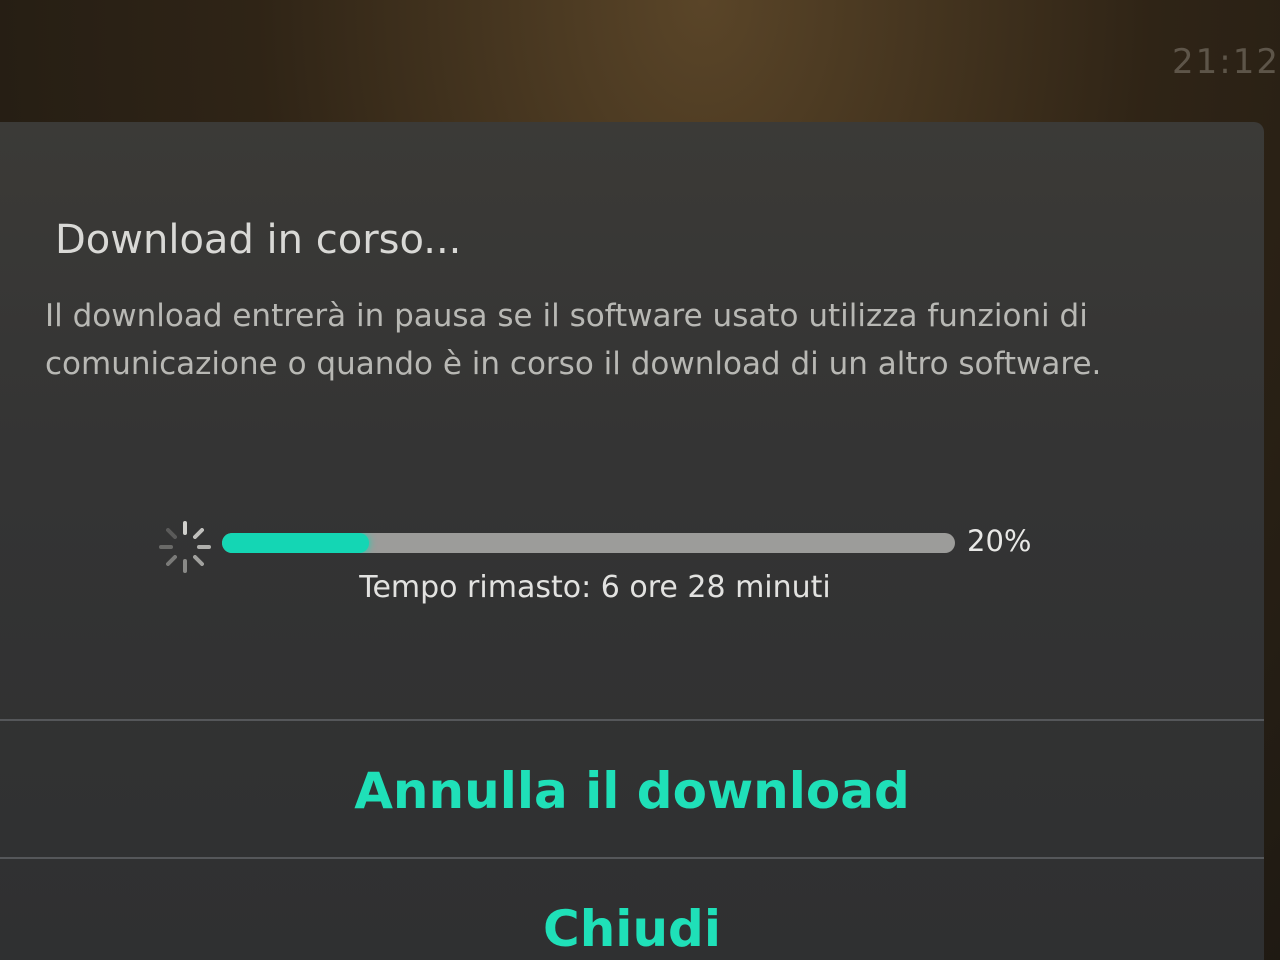 This screenshot has width=1280, height=960. Describe the element at coordinates (632, 929) in the screenshot. I see `close-button: Chiudi` at that location.